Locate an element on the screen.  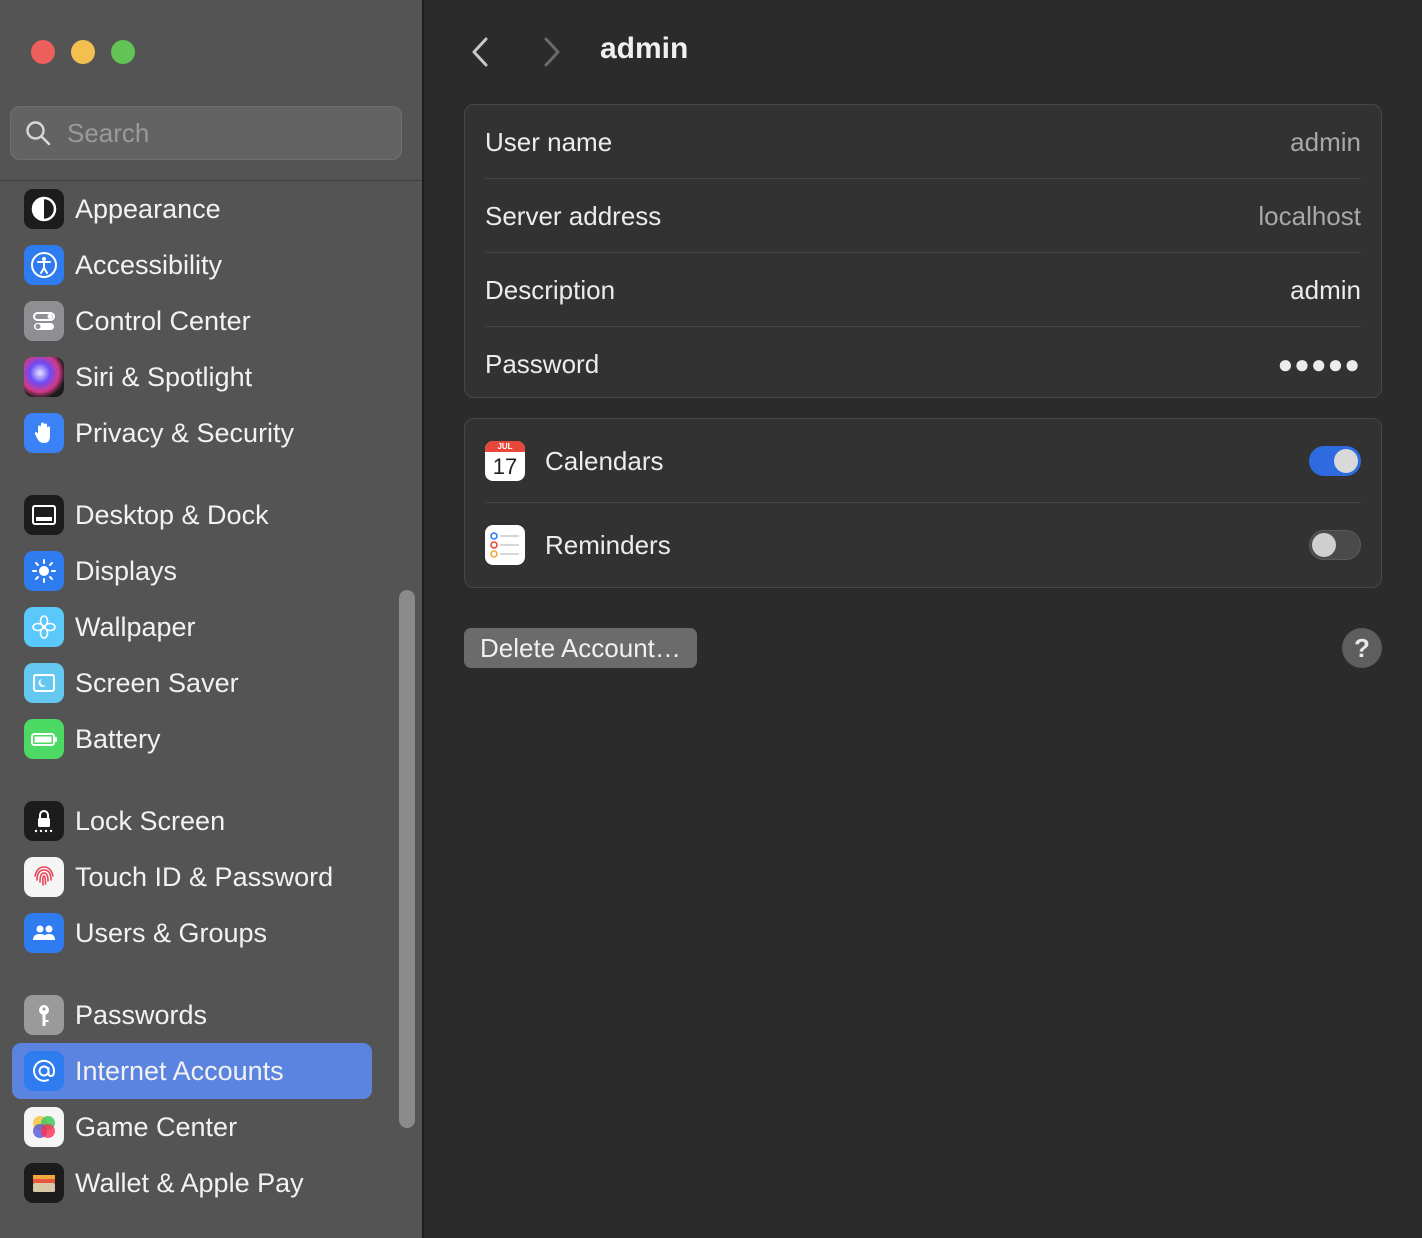
sidebar-item-label: Siri & Spotlight is located at coordinates (164, 376).